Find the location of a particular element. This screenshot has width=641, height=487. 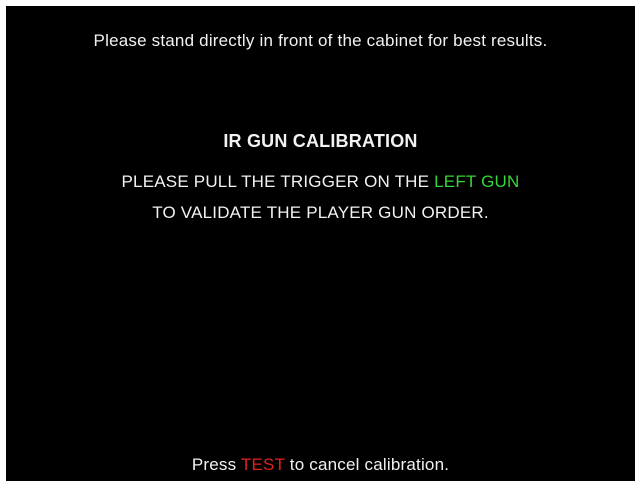

calibration-title: IR GUN CALIBRATION is located at coordinates (320, 141).